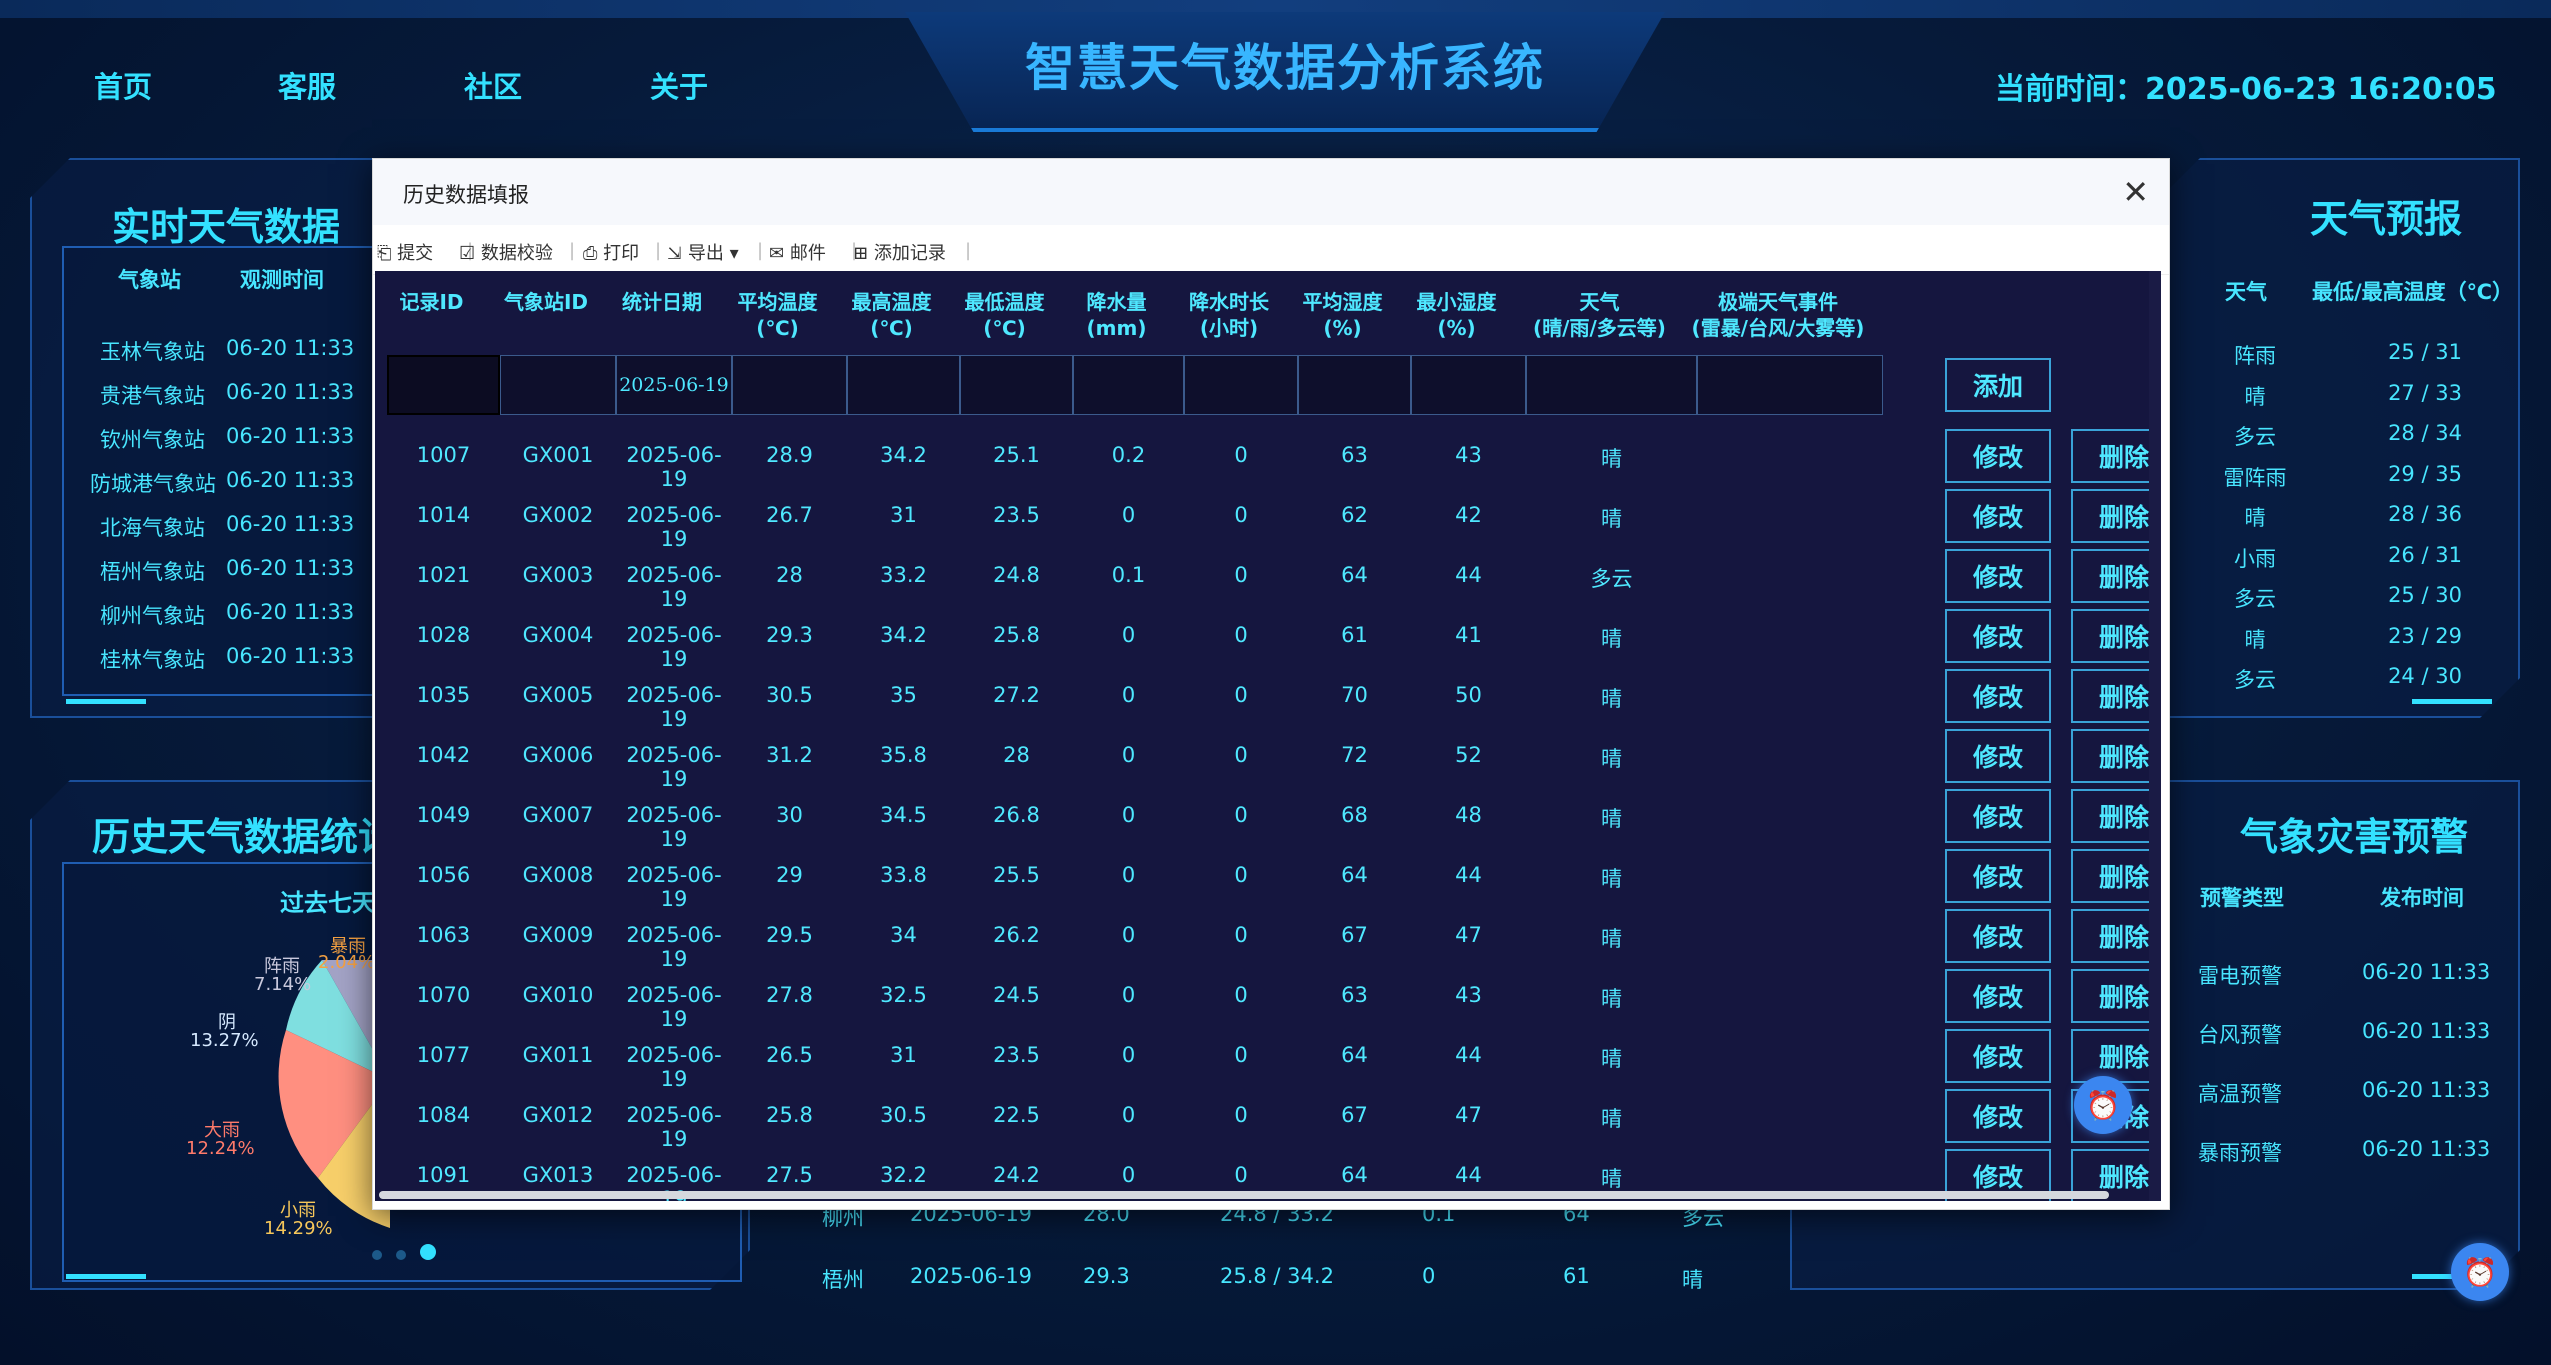 This screenshot has width=2551, height=1365. Describe the element at coordinates (1354, 935) in the screenshot. I see `table-cell: 67` at that location.